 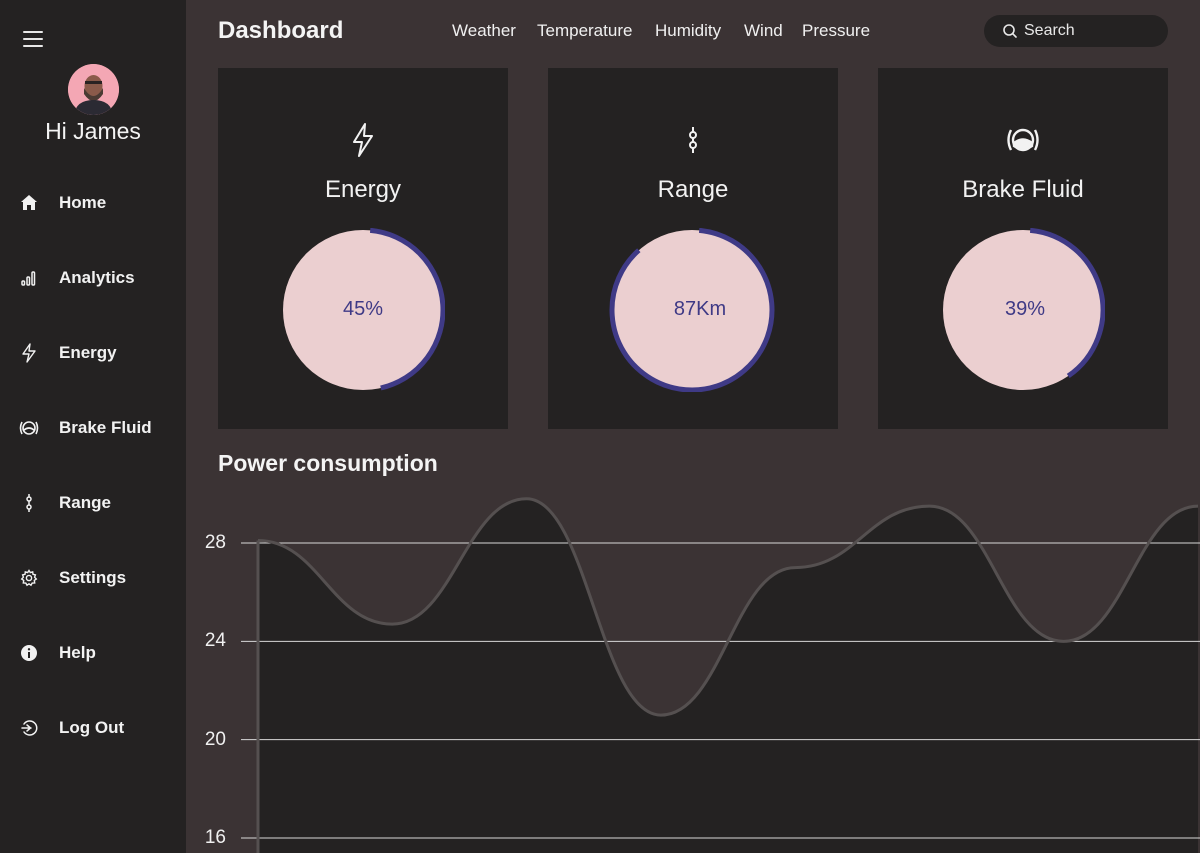 I want to click on sidebar-item-analytics: Analytics, so click(x=93, y=278).